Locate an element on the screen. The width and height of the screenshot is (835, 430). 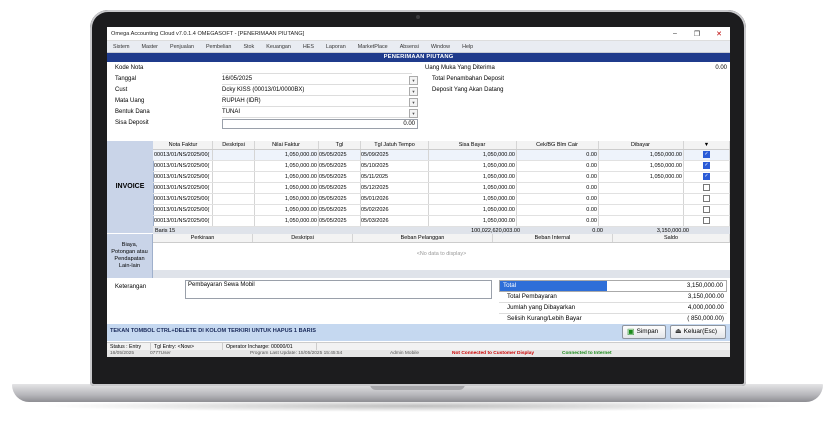
col-deskripsi: Deskripsi is located at coordinates (234, 145).